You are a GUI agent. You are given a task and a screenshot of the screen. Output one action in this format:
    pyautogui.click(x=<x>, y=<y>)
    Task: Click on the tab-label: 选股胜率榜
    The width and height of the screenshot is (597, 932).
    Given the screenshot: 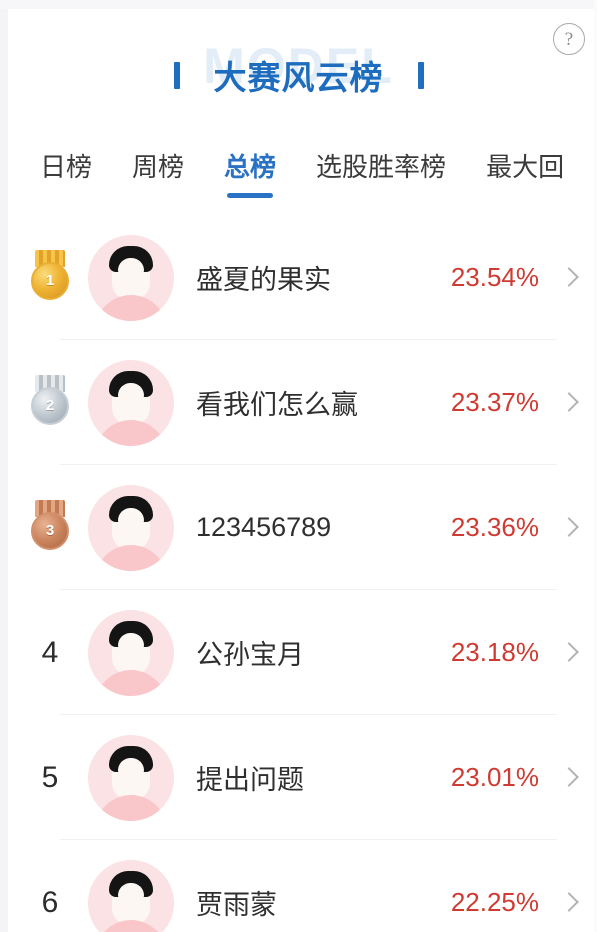 What is the action you would take?
    pyautogui.click(x=381, y=167)
    